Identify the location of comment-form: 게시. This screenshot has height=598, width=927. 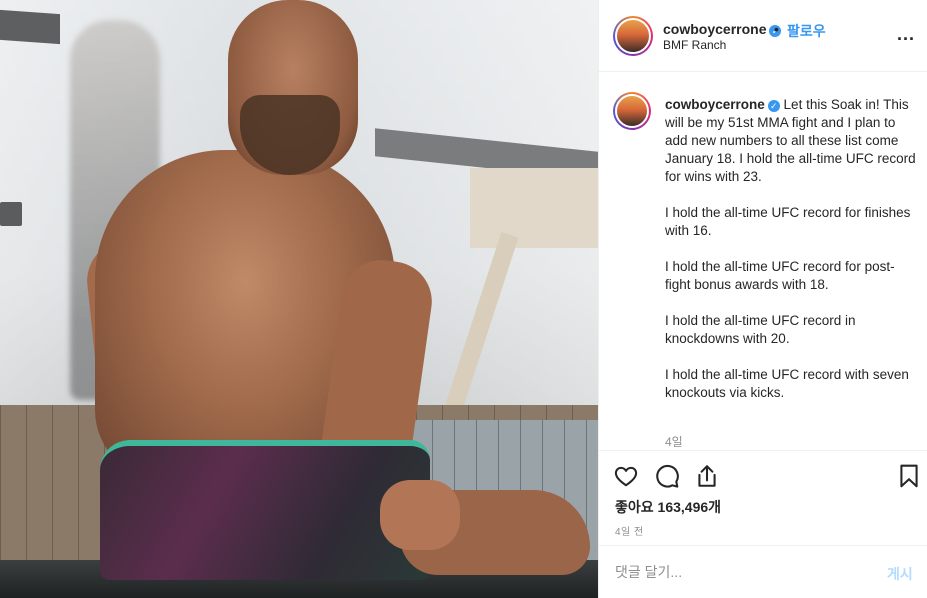
(763, 571).